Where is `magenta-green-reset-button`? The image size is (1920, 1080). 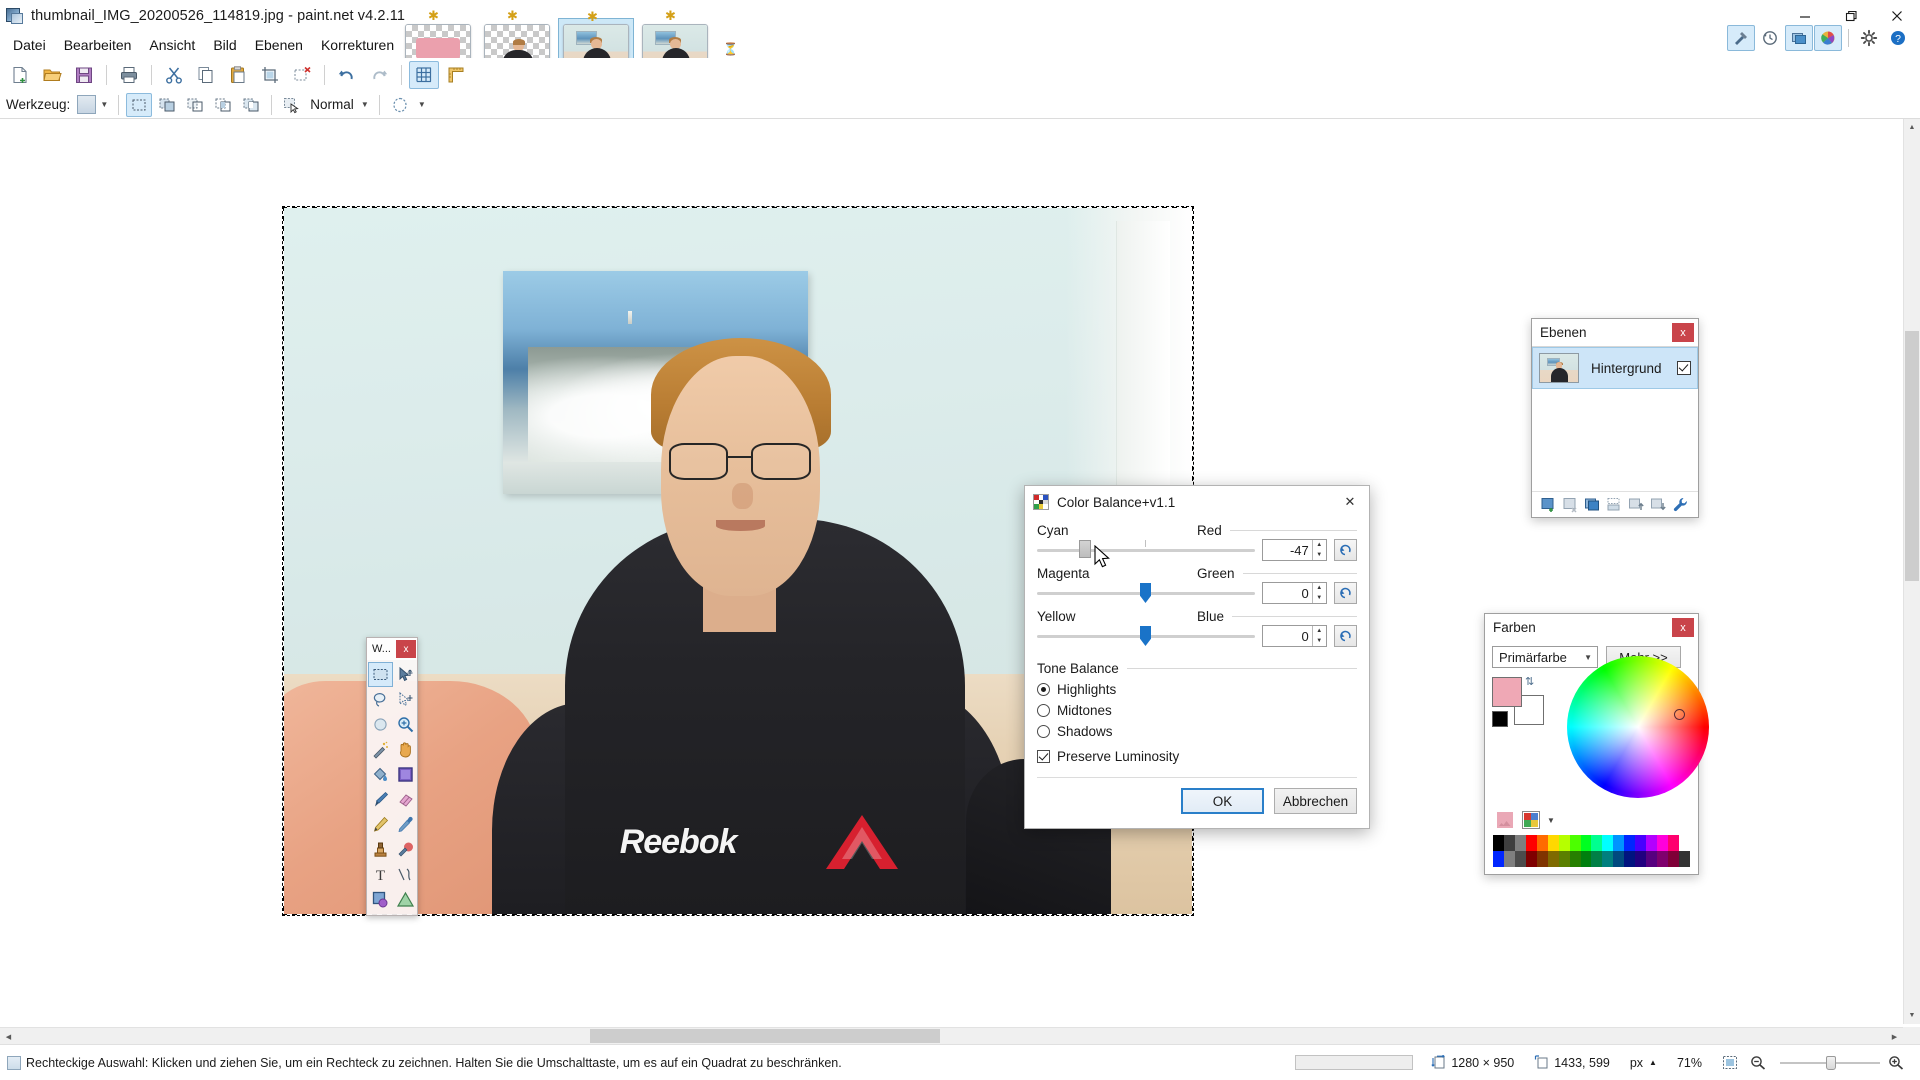
magenta-green-reset-button is located at coordinates (1345, 593).